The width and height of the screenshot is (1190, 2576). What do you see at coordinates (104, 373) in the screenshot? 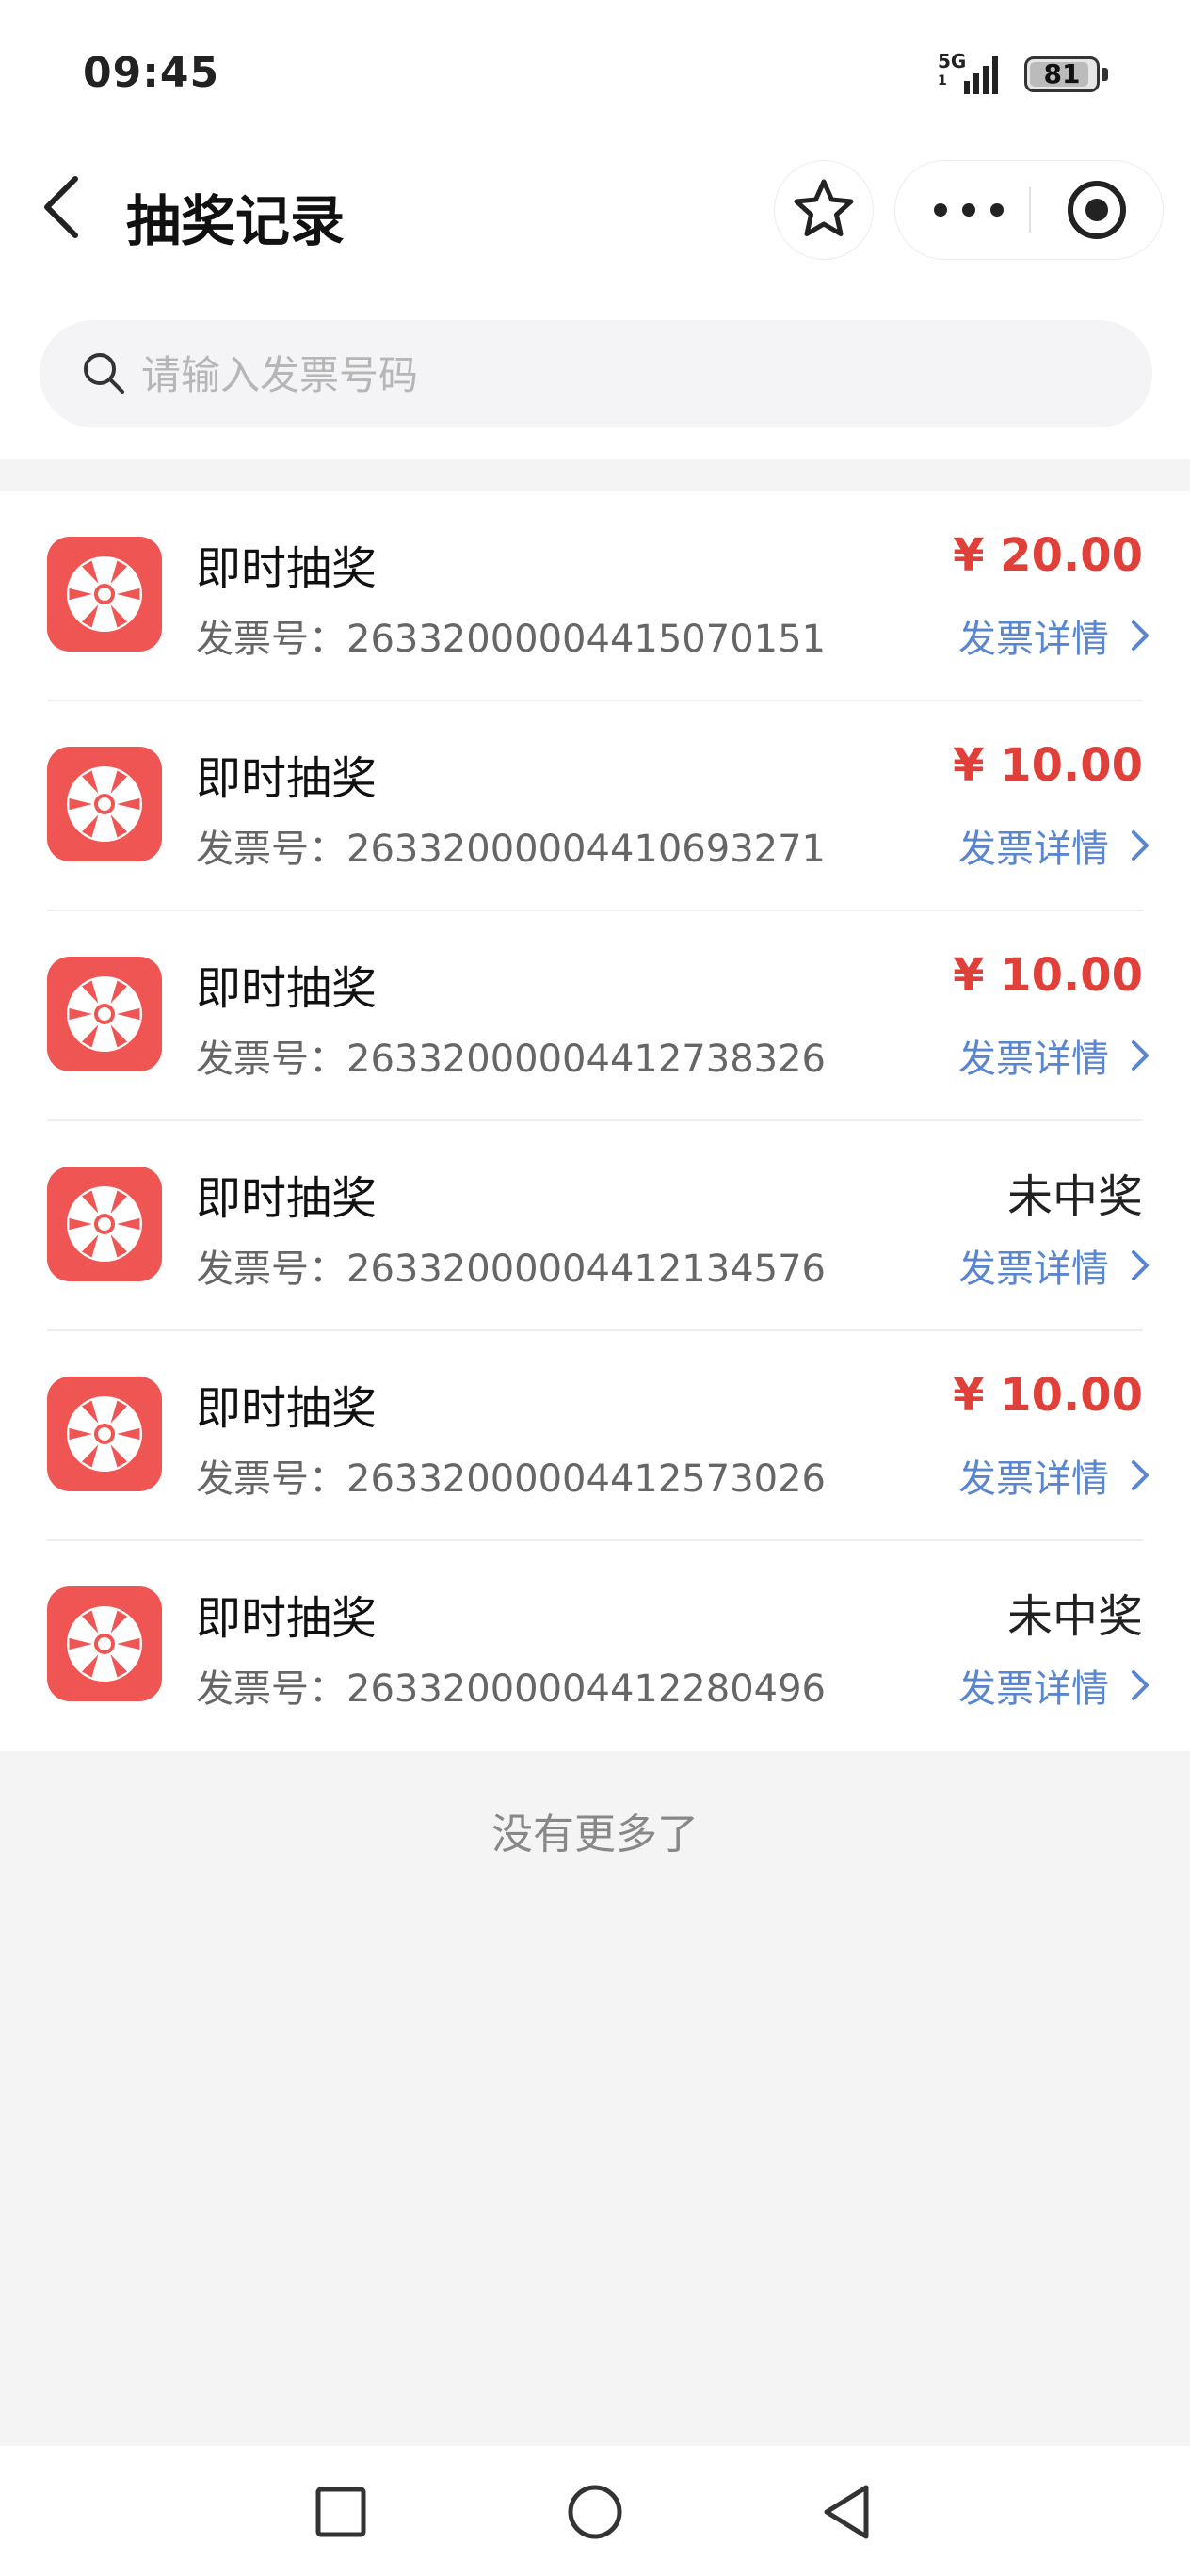
I see `search-icon` at bounding box center [104, 373].